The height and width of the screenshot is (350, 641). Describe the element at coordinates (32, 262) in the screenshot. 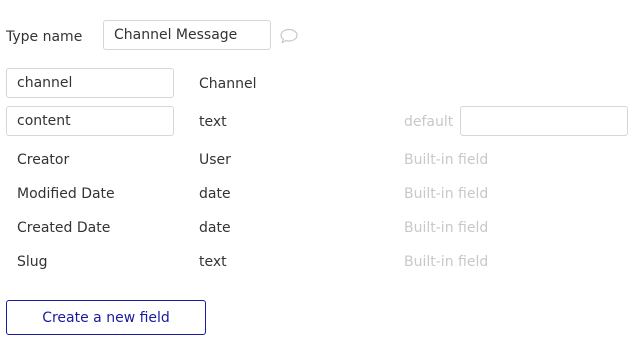

I see `builtin-field-name-slug: Slug` at that location.